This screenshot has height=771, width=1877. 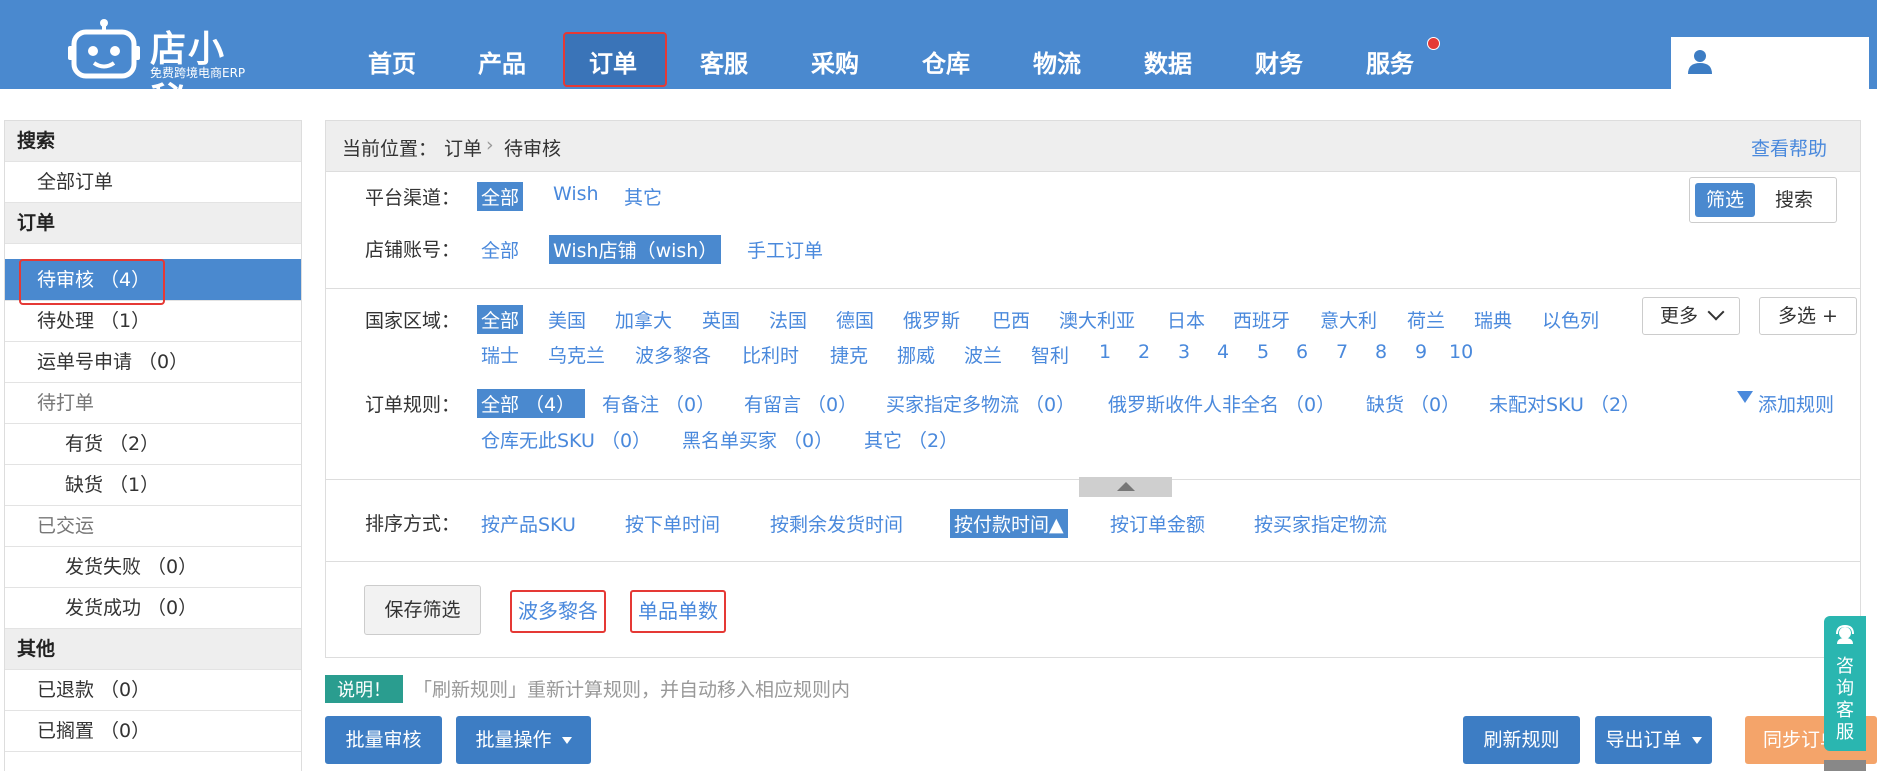 What do you see at coordinates (153, 608) in the screenshot?
I see `sidebar-item-ship-success: 发货成功 （0）` at bounding box center [153, 608].